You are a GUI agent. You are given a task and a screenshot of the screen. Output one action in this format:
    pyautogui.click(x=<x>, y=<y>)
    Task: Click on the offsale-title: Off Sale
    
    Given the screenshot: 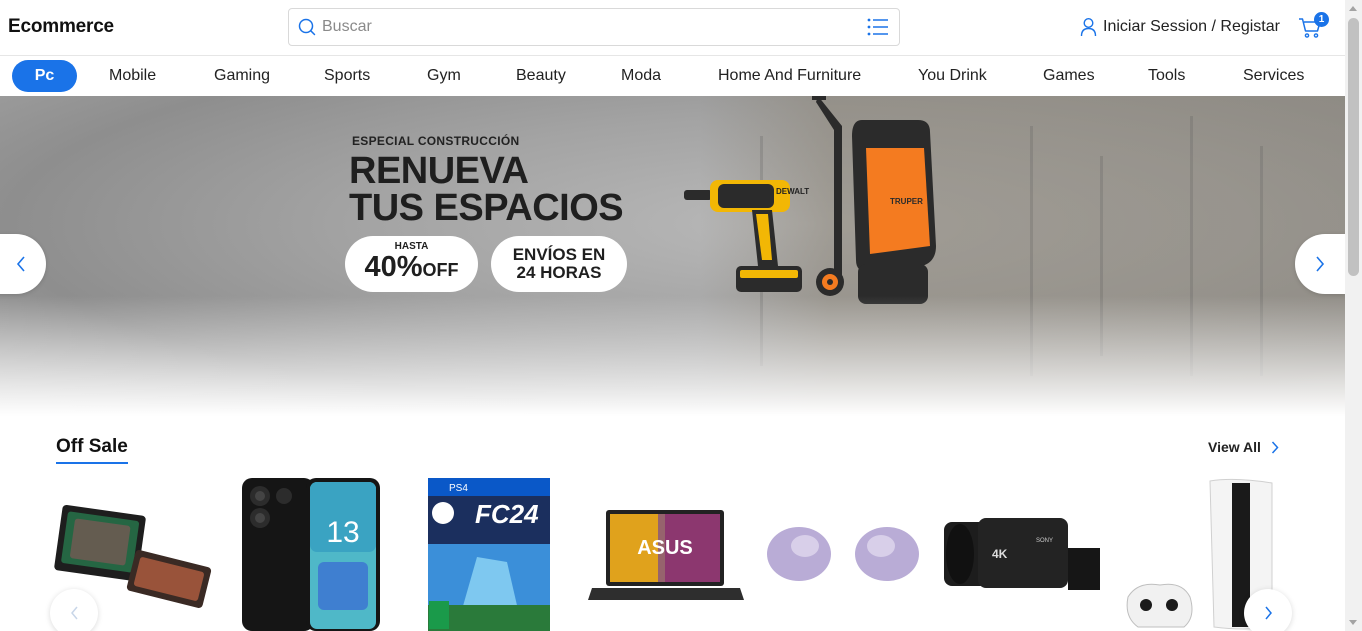 What is the action you would take?
    pyautogui.click(x=92, y=450)
    